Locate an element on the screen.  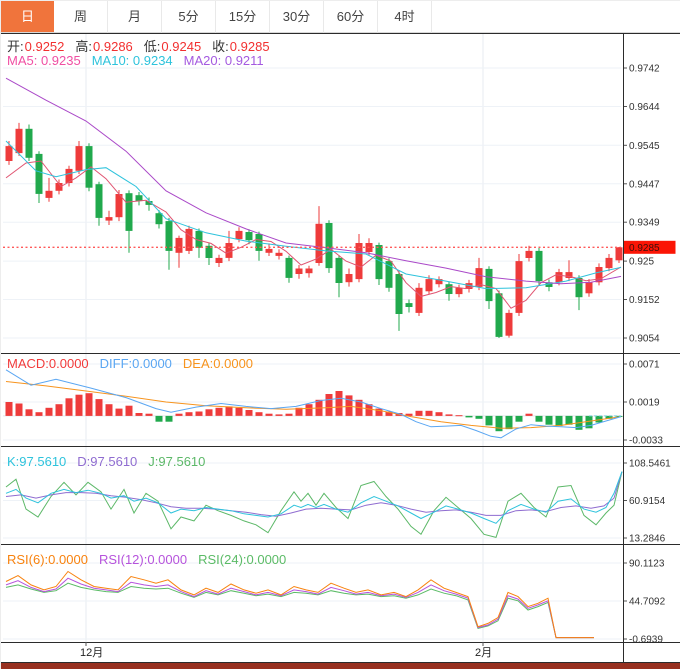
tab-timeframe-60分: 60分 is located at coordinates (351, 17).